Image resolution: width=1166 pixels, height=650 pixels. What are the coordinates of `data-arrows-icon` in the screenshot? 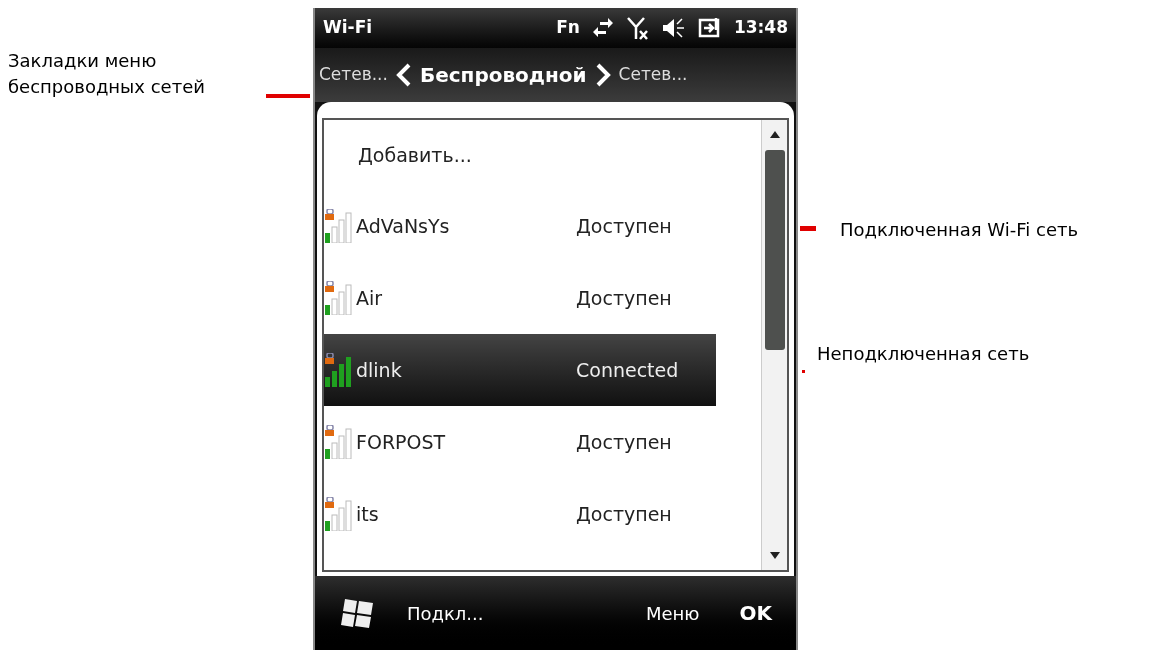 It's located at (602, 28).